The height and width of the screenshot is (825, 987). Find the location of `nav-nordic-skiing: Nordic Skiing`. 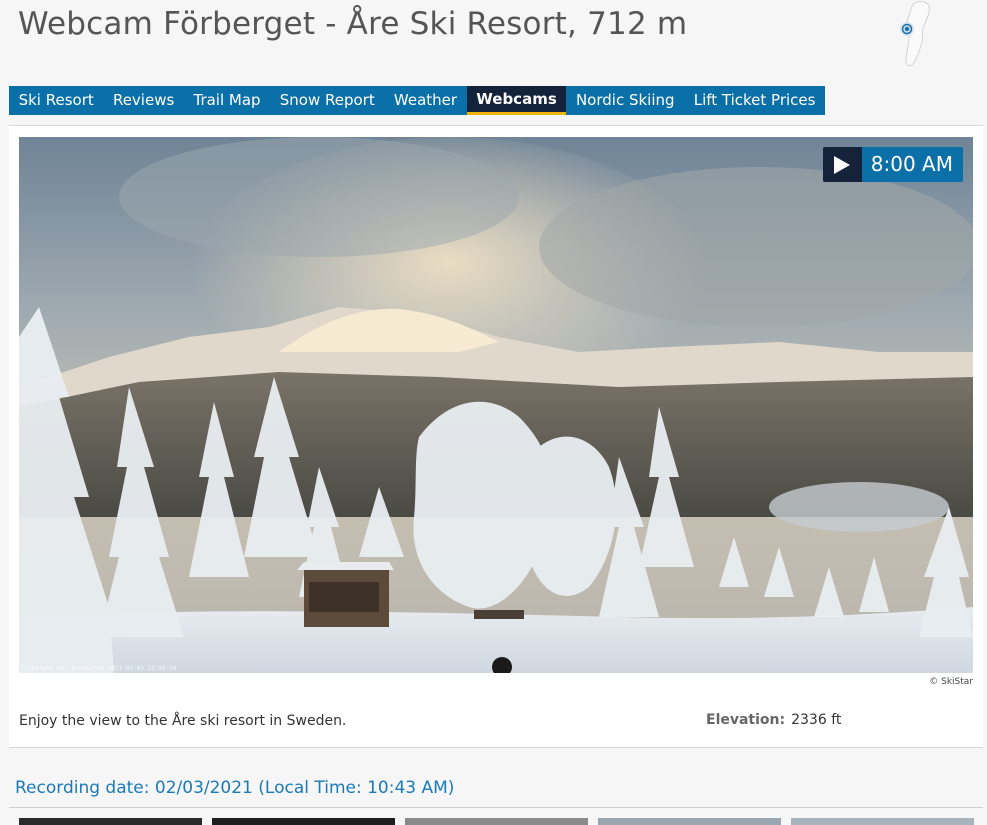

nav-nordic-skiing: Nordic Skiing is located at coordinates (625, 100).